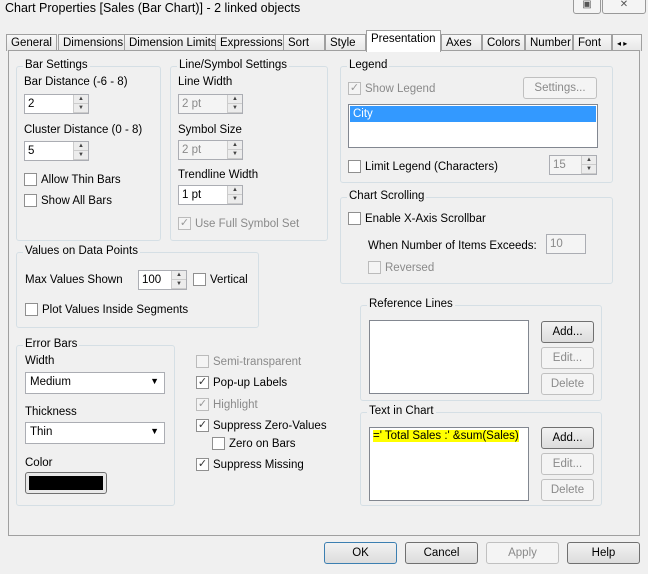 The height and width of the screenshot is (574, 648). What do you see at coordinates (449, 357) in the screenshot?
I see `reference-lines-list` at bounding box center [449, 357].